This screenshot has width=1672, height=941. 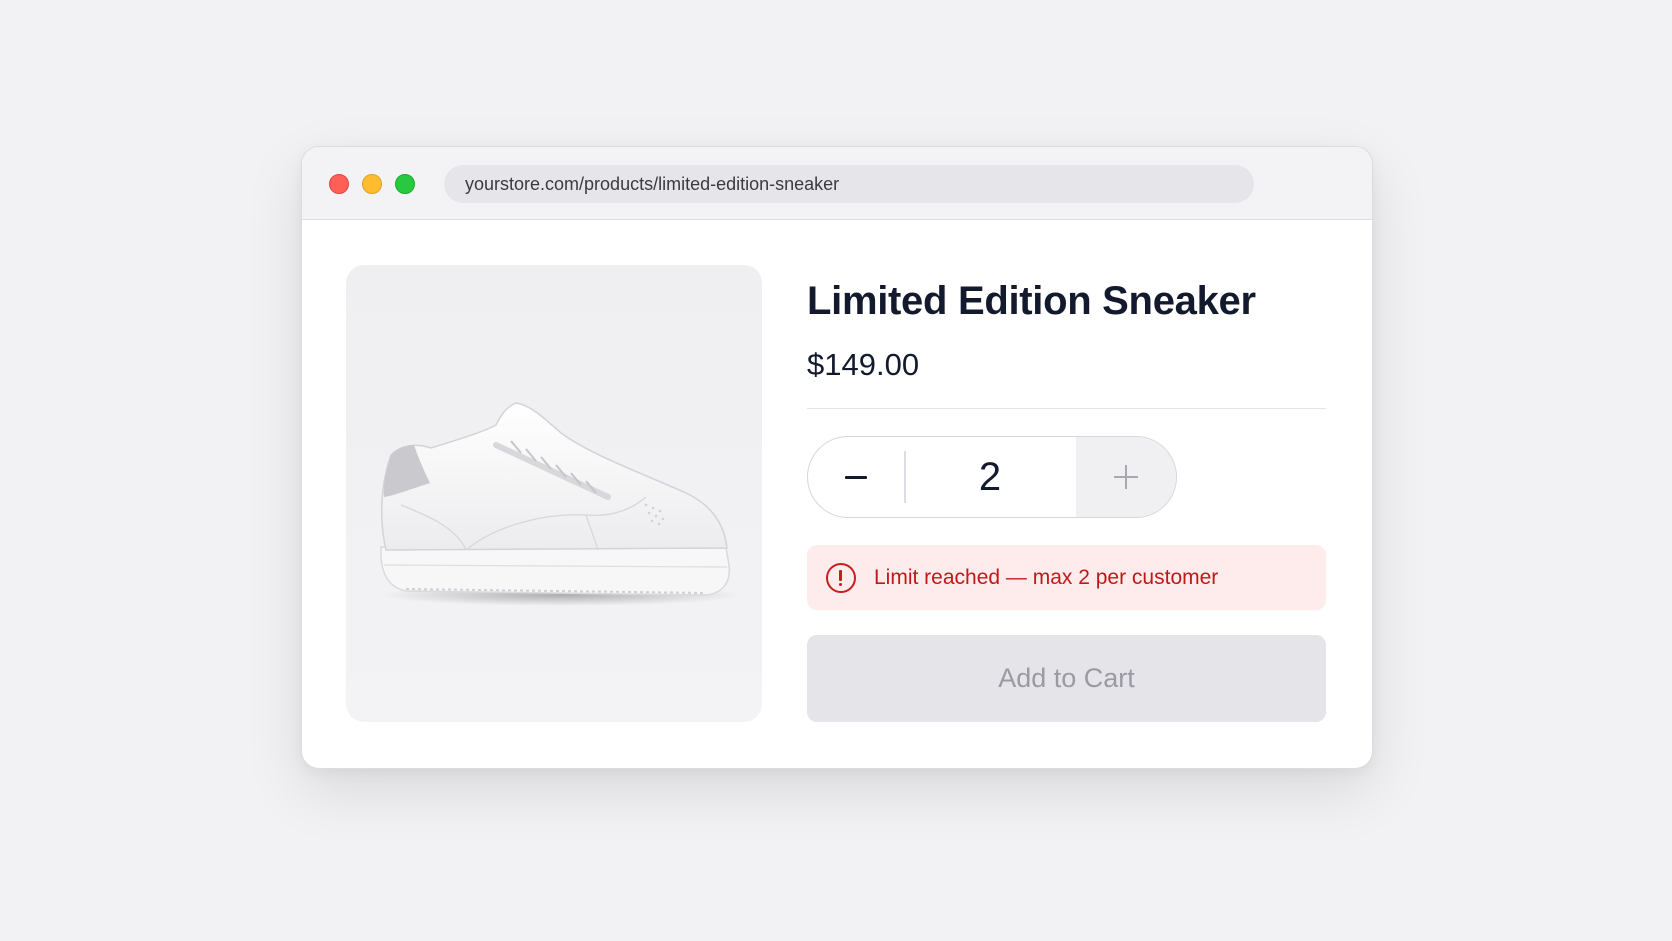 I want to click on maximize-window-button, so click(x=405, y=184).